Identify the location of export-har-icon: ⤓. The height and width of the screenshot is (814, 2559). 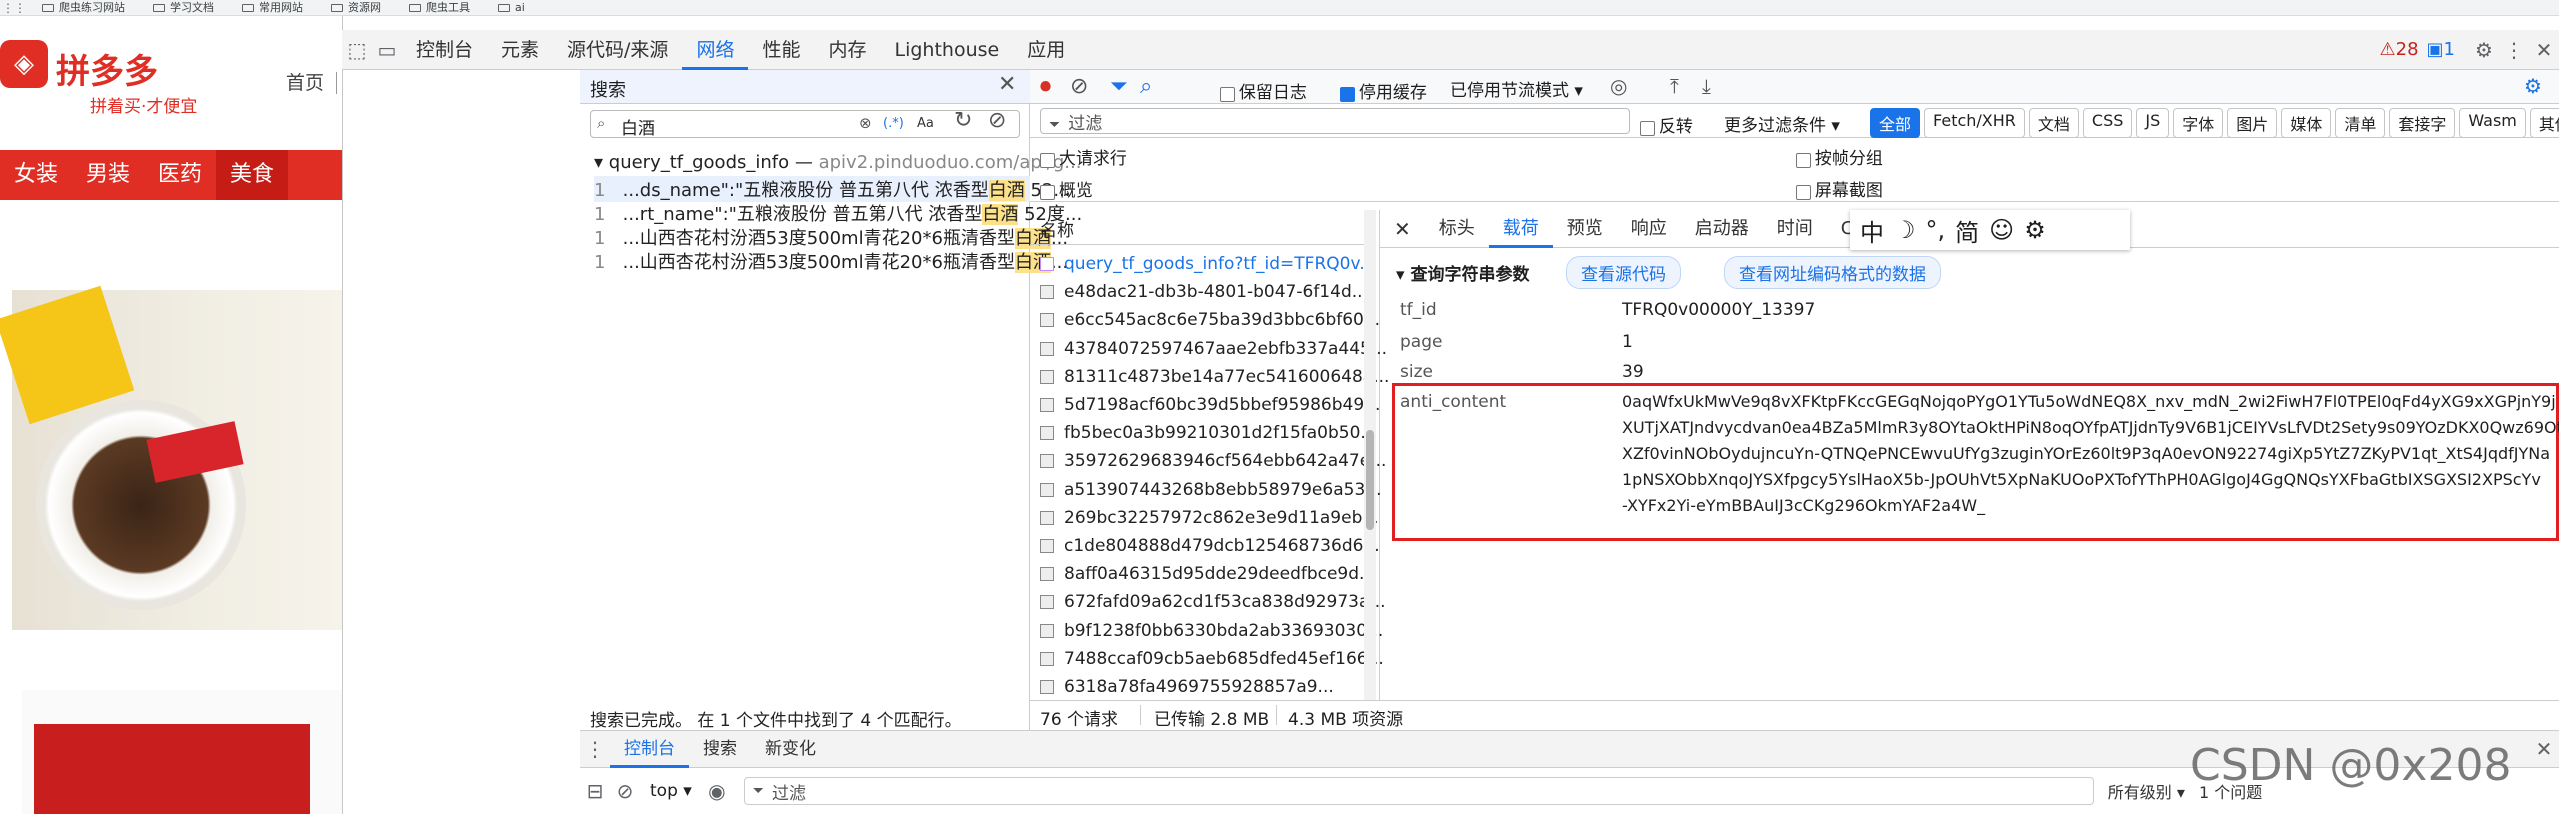
(1706, 86).